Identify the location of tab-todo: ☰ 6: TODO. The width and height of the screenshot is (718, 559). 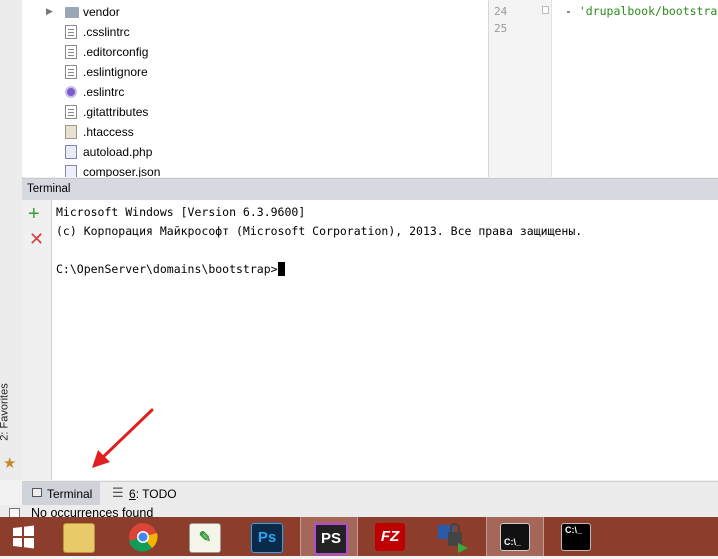
(147, 493).